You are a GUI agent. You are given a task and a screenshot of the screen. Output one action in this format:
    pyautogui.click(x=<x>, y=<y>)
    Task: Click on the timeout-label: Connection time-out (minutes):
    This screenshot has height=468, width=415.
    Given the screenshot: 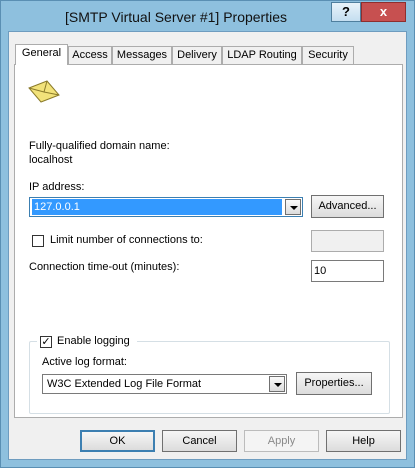 What is the action you would take?
    pyautogui.click(x=104, y=267)
    